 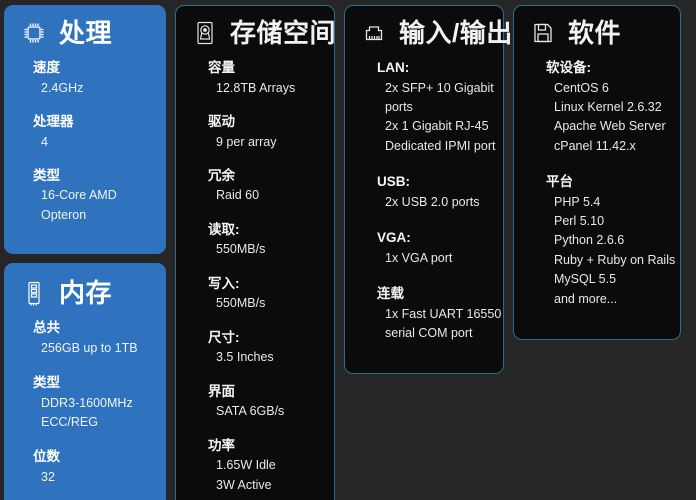 What do you see at coordinates (440, 145) in the screenshot?
I see `spec-value: Dedicated IPMI port` at bounding box center [440, 145].